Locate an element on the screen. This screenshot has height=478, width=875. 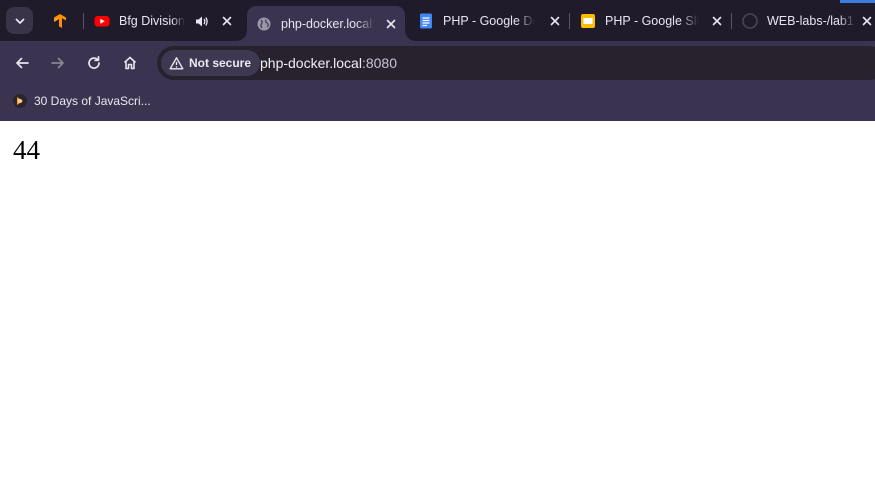
tab-title: Bfg Division - is located at coordinates (152, 21).